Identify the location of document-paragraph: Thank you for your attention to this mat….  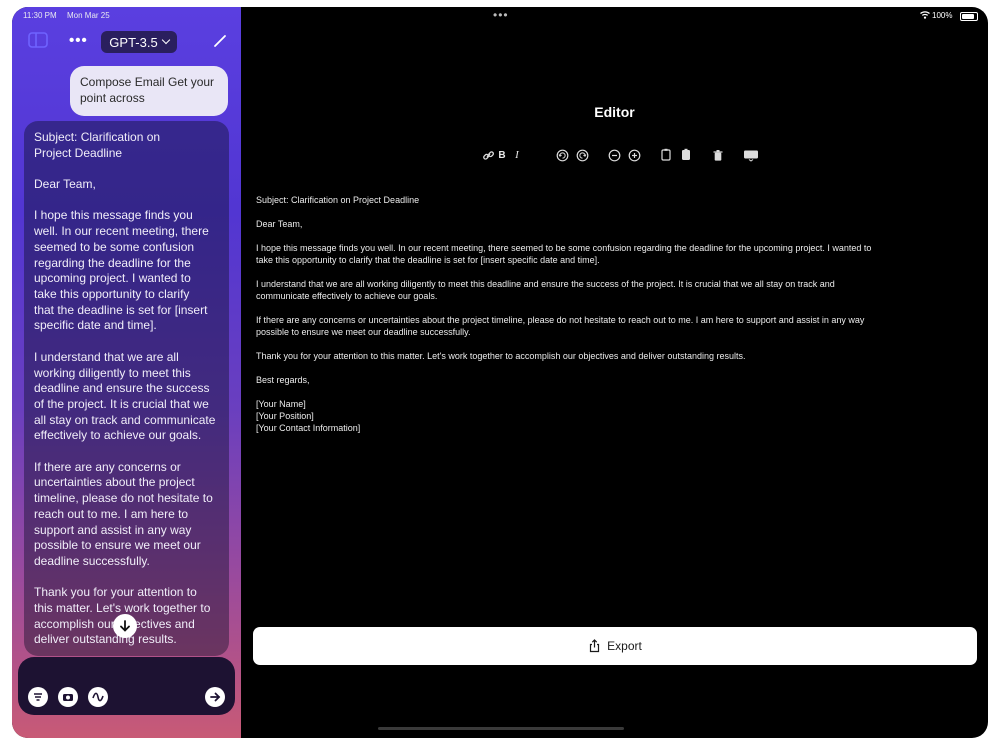
(501, 356).